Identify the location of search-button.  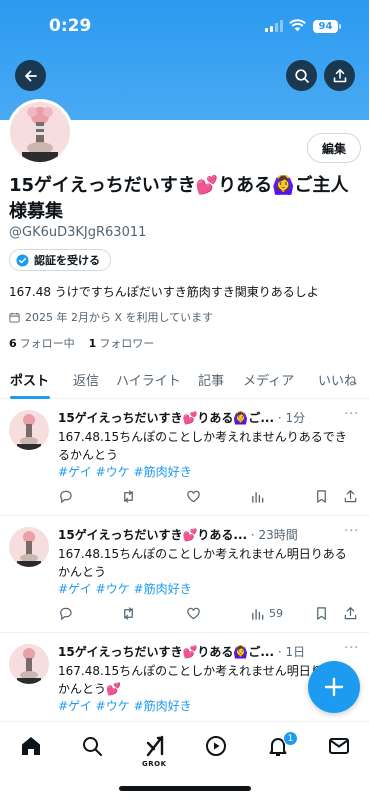
(301, 75).